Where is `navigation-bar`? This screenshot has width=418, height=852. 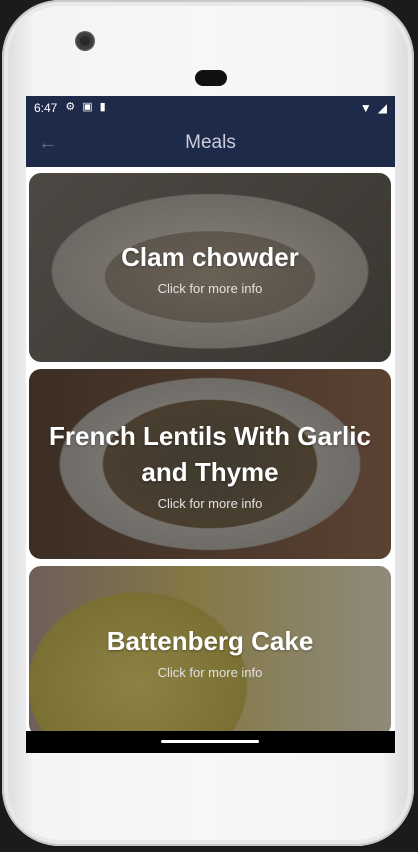
navigation-bar is located at coordinates (210, 742).